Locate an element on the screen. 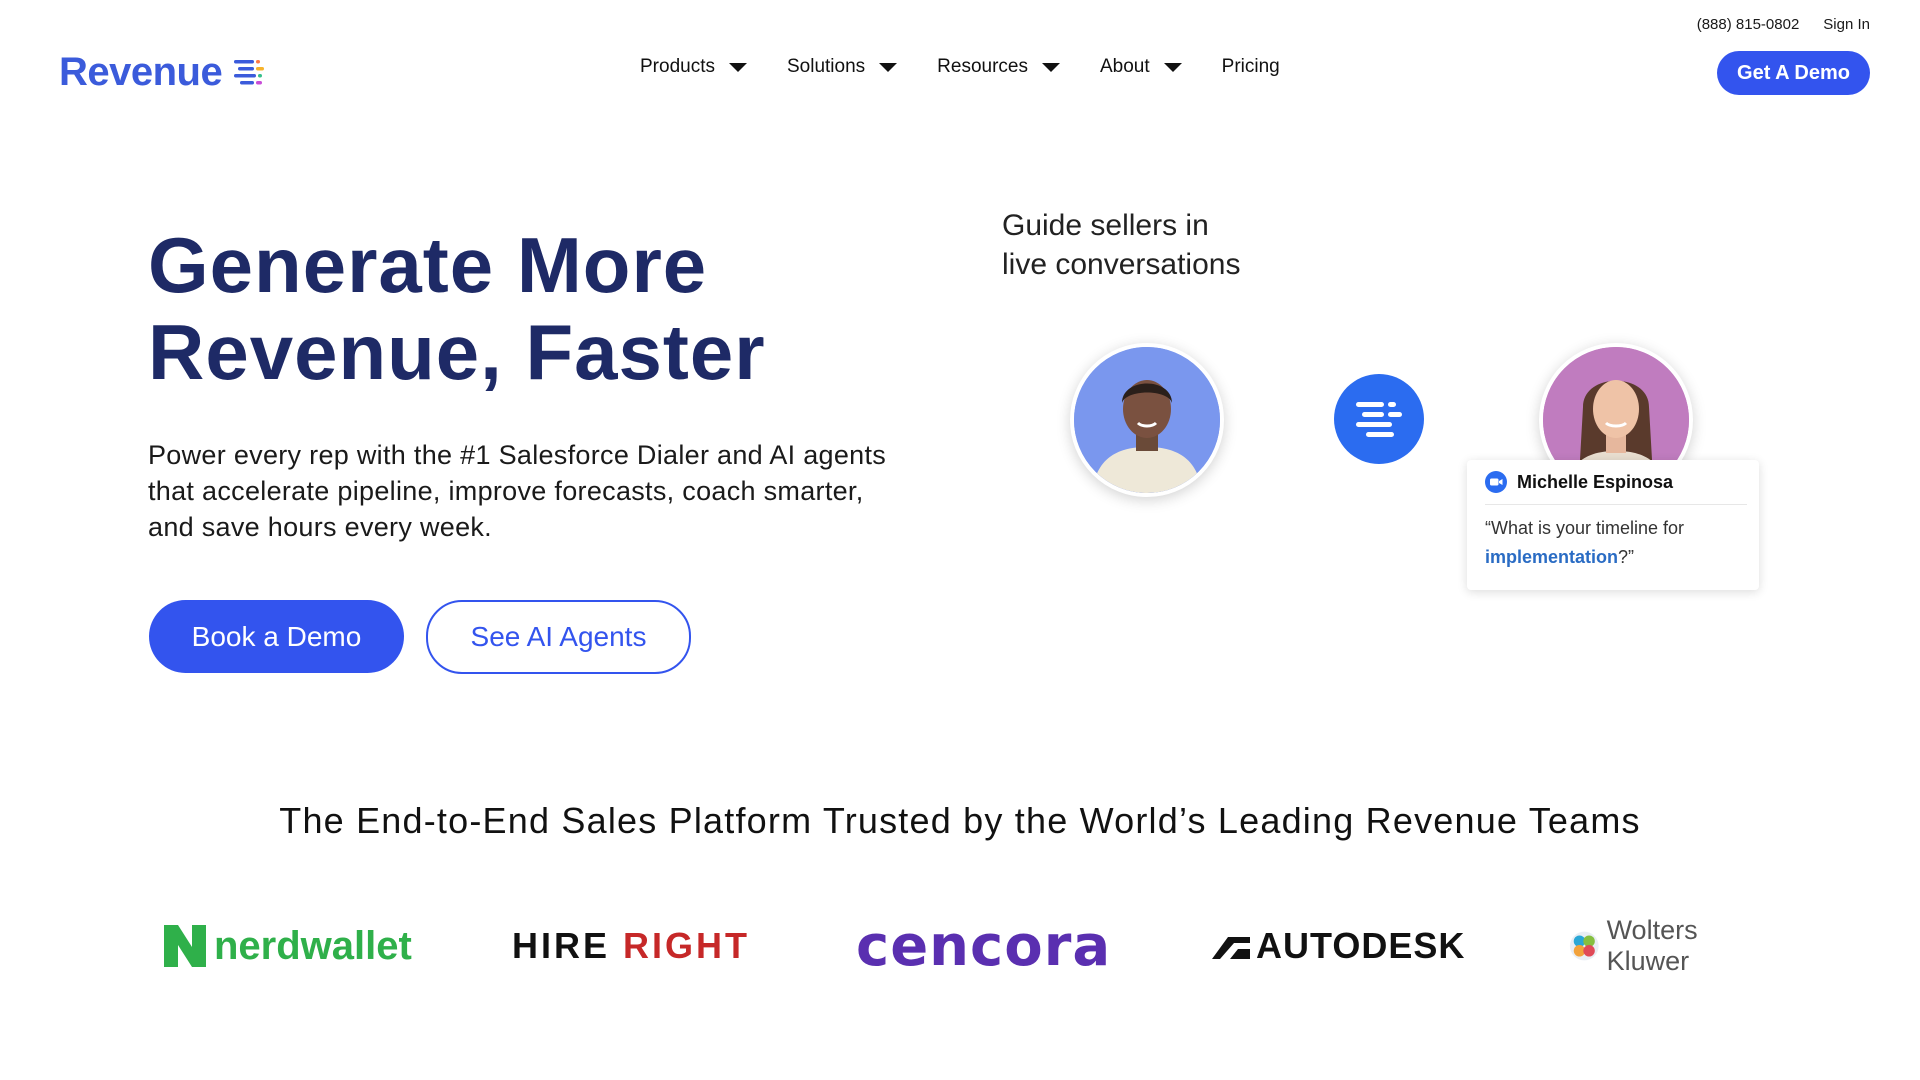 The width and height of the screenshot is (1920, 1080). video-call-icon is located at coordinates (1496, 482).